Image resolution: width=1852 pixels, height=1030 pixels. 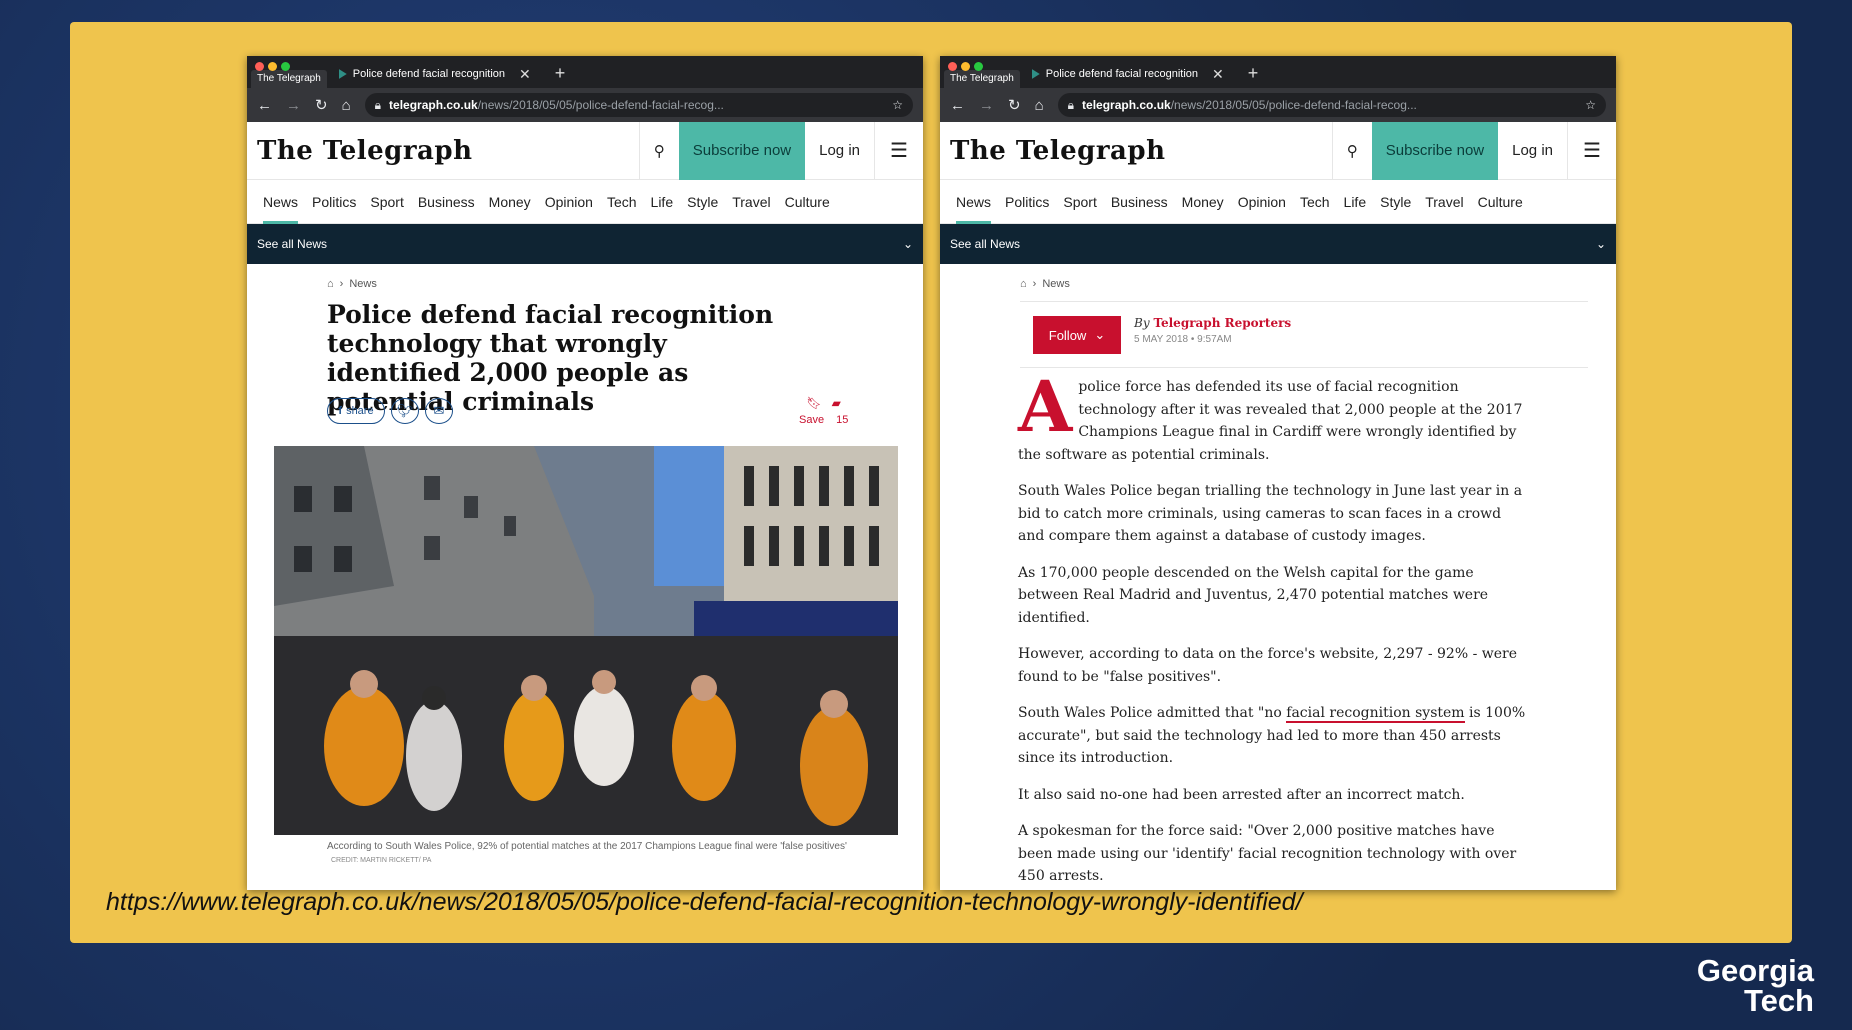 What do you see at coordinates (823, 411) in the screenshot?
I see `save-comments: 🔖︎ ▰ Save 15` at bounding box center [823, 411].